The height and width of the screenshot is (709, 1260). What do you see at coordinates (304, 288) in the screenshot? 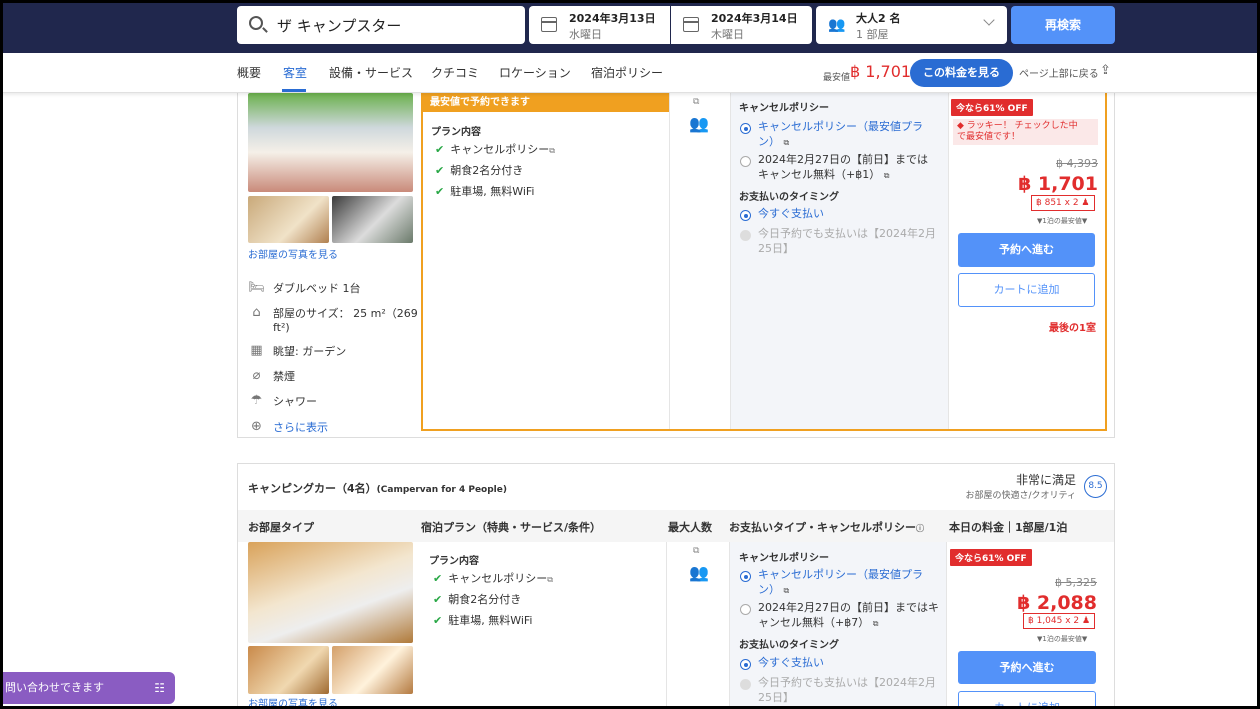
I see `amenity-item: 🛏 ダブルベッド 1台` at bounding box center [304, 288].